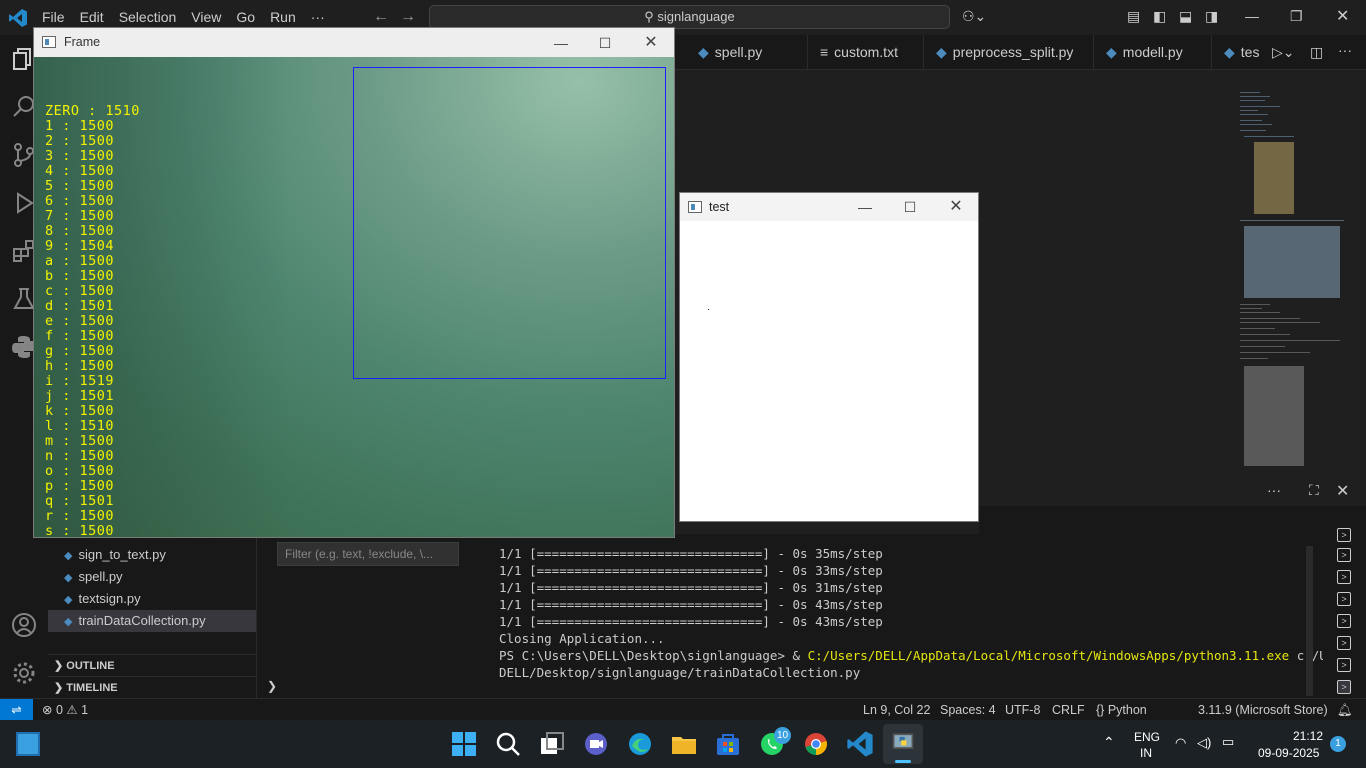 This screenshot has height=768, width=1366. I want to click on test-image-canvas, so click(829, 371).